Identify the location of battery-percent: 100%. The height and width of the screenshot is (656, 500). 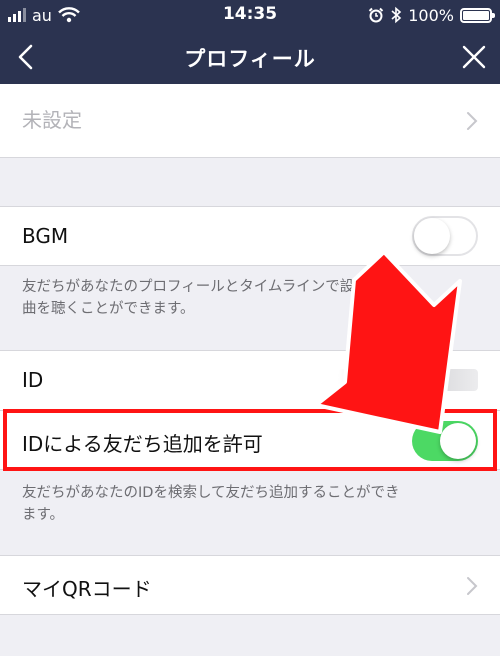
(431, 15).